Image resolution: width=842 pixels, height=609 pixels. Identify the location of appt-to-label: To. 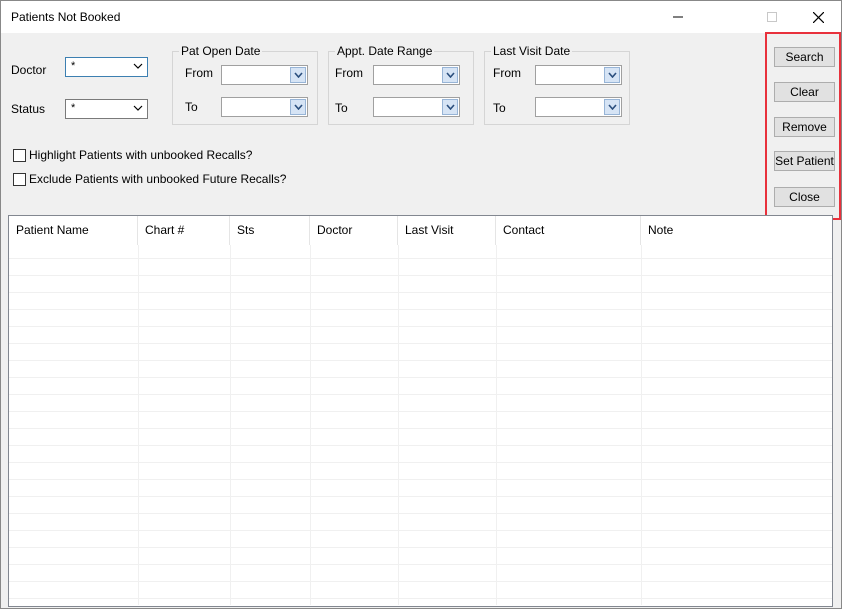
(341, 108).